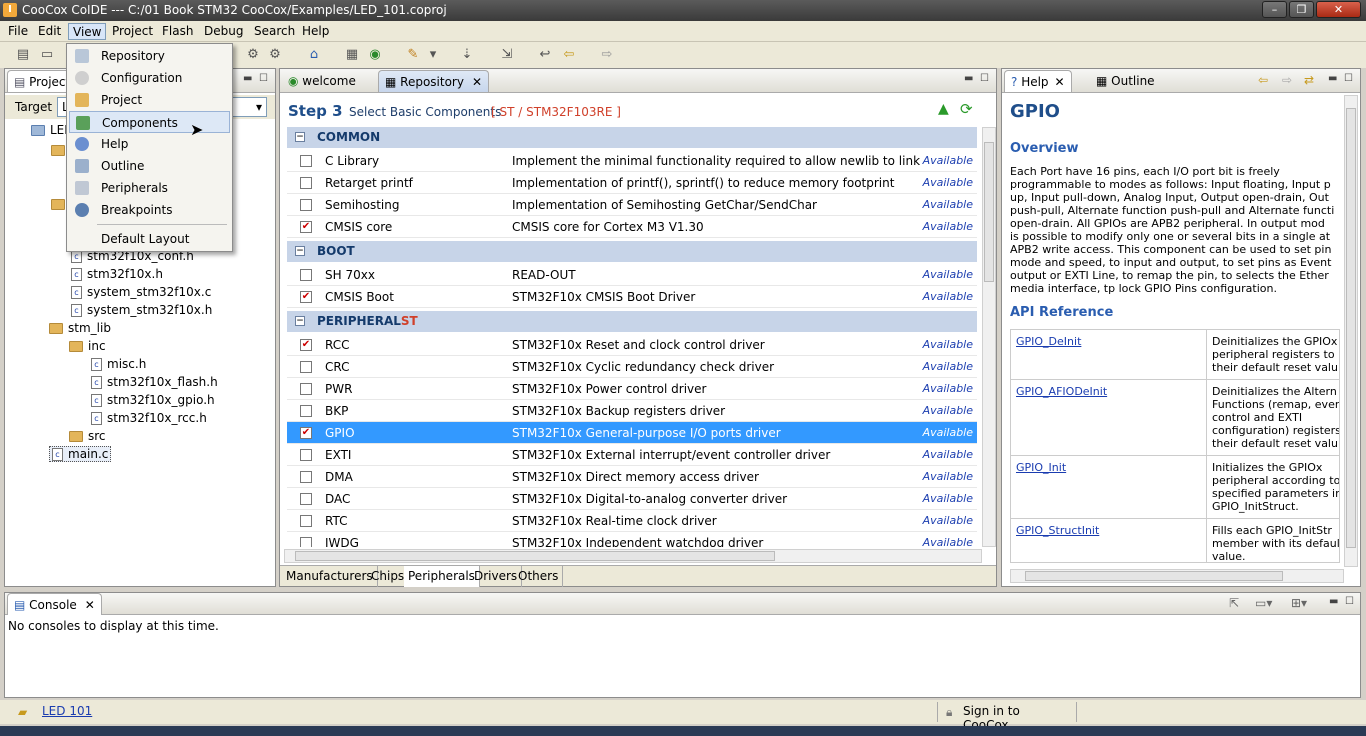  What do you see at coordinates (87, 31) in the screenshot?
I see `menu-view: View` at bounding box center [87, 31].